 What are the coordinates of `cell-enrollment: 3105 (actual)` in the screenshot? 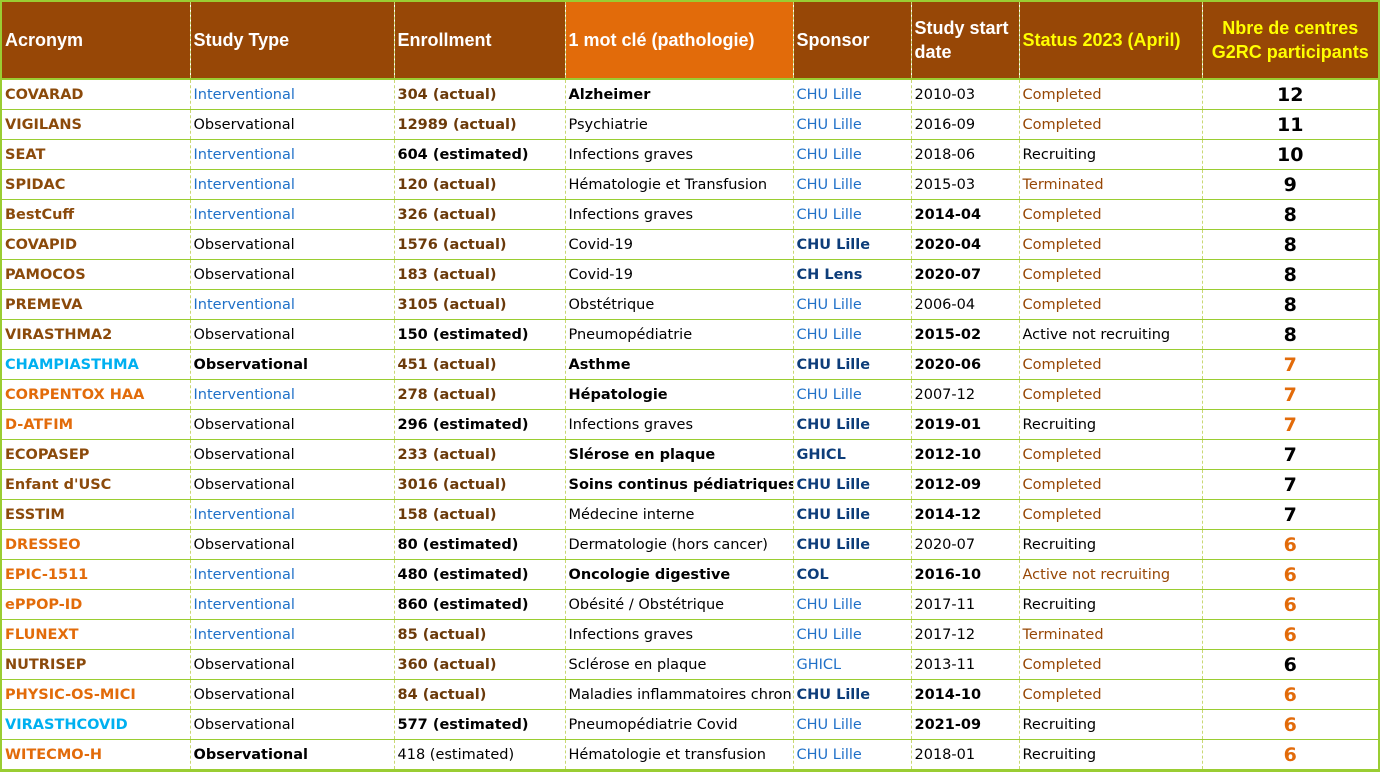 It's located at (479, 304).